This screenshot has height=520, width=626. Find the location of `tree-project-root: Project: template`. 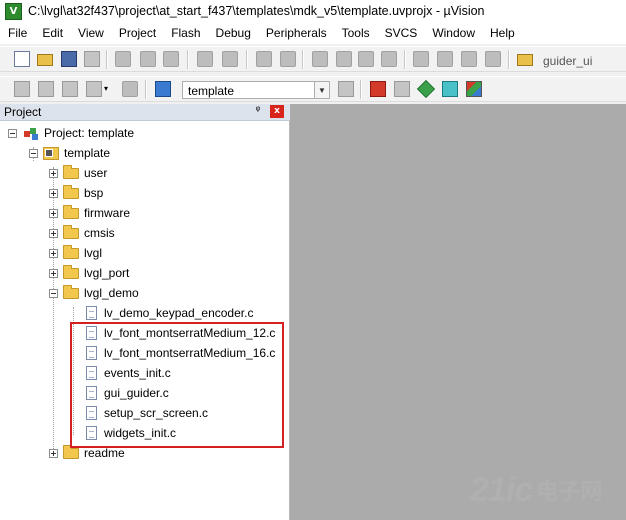

tree-project-root: Project: template is located at coordinates (71, 133).